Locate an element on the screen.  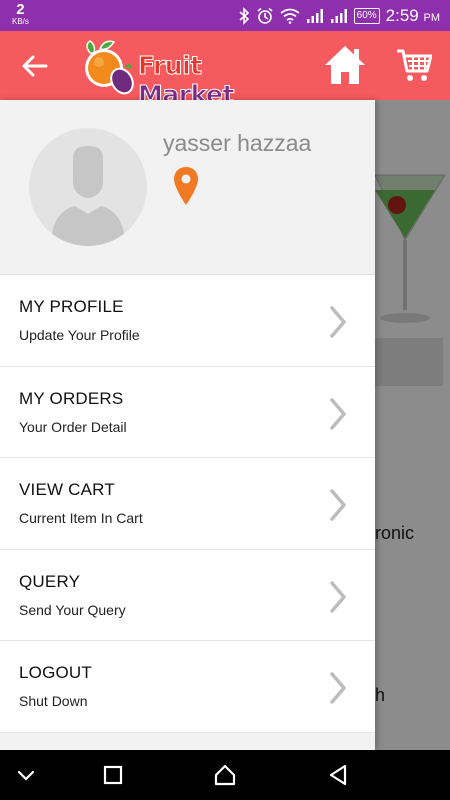
network-speed-unit: KB/s is located at coordinates (20, 21).